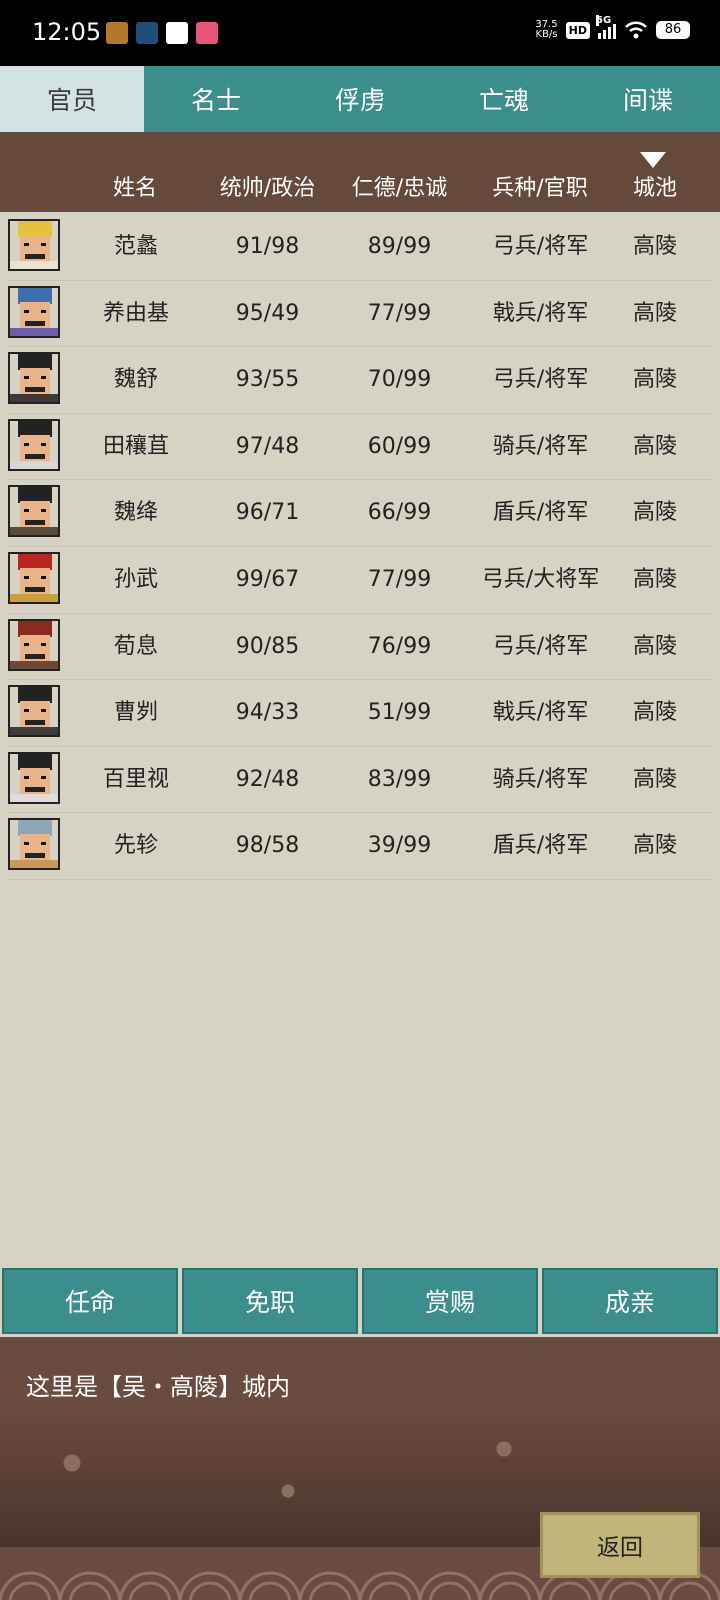 The height and width of the screenshot is (1600, 720). I want to click on officer-name: 田穰苴, so click(135, 446).